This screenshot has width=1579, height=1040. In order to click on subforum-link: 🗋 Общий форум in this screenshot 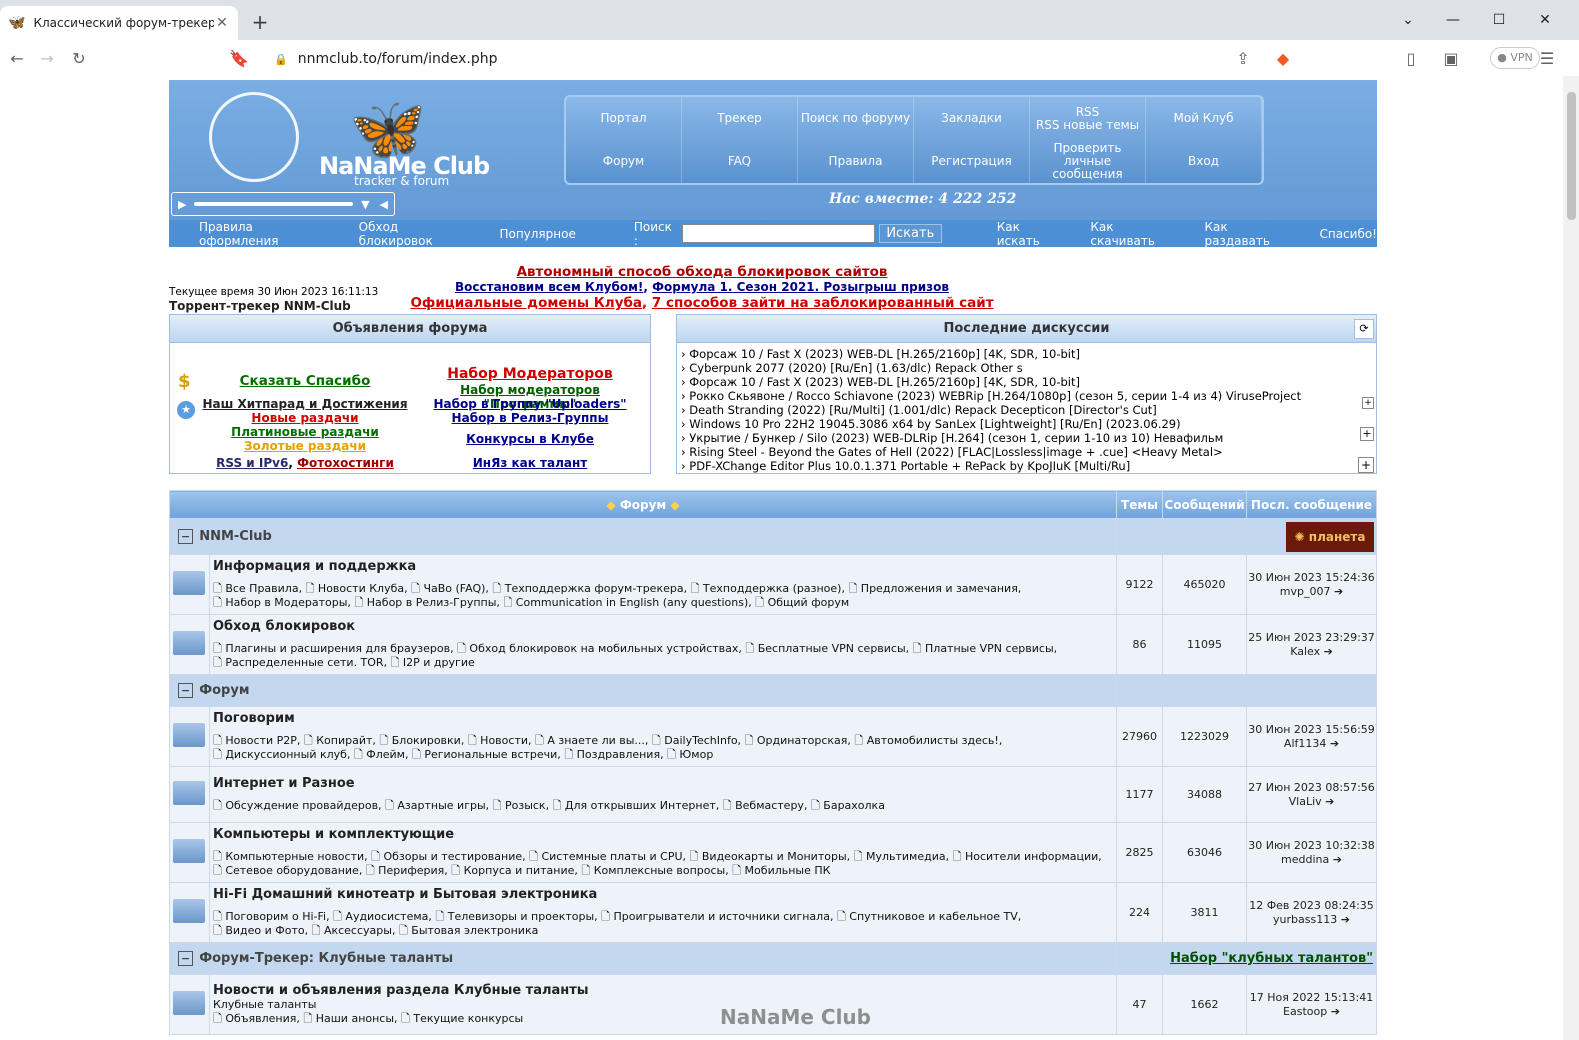, I will do `click(802, 602)`.